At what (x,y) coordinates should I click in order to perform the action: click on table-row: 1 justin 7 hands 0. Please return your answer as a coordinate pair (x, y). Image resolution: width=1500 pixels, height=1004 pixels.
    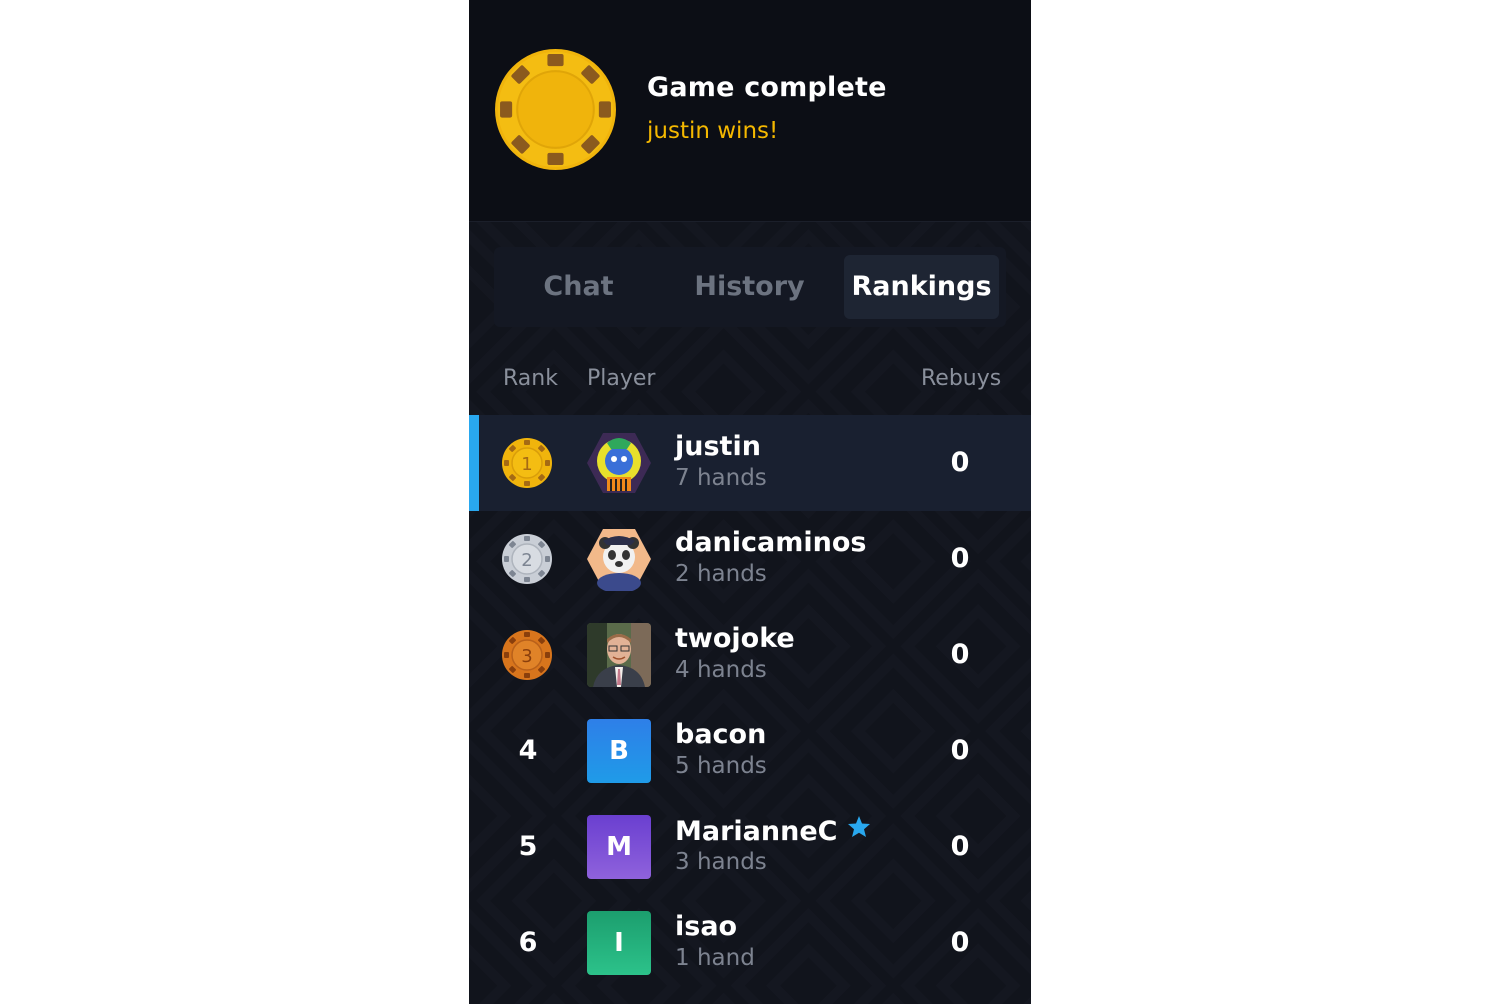
    Looking at the image, I should click on (750, 463).